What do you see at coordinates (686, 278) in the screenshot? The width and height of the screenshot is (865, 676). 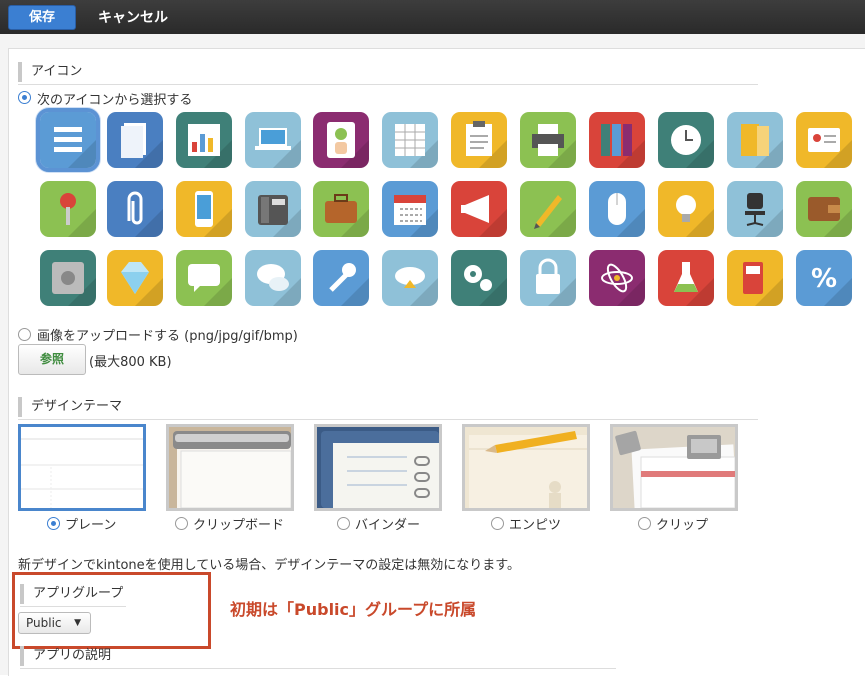 I see `flask-icon` at bounding box center [686, 278].